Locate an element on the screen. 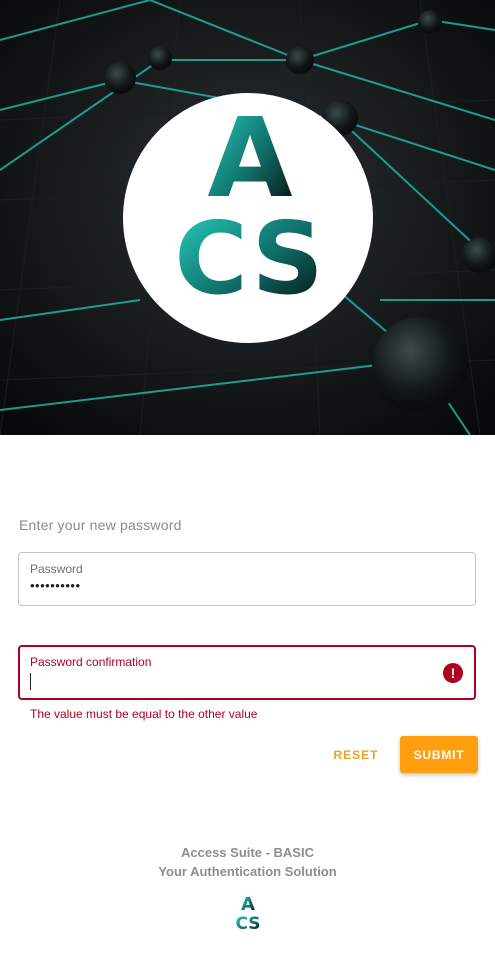 The height and width of the screenshot is (957, 495). password-confirmation-field: Password confirmation ! is located at coordinates (247, 672).